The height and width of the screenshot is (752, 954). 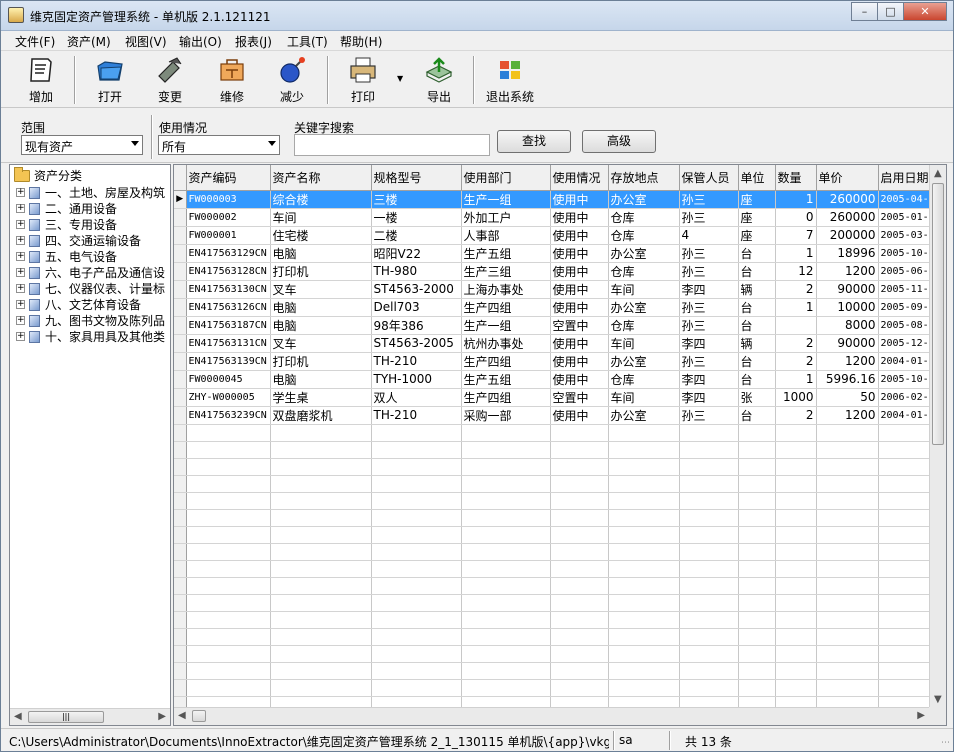 I want to click on tree-item-label: 一、土地、房屋及构筑, so click(x=105, y=193).